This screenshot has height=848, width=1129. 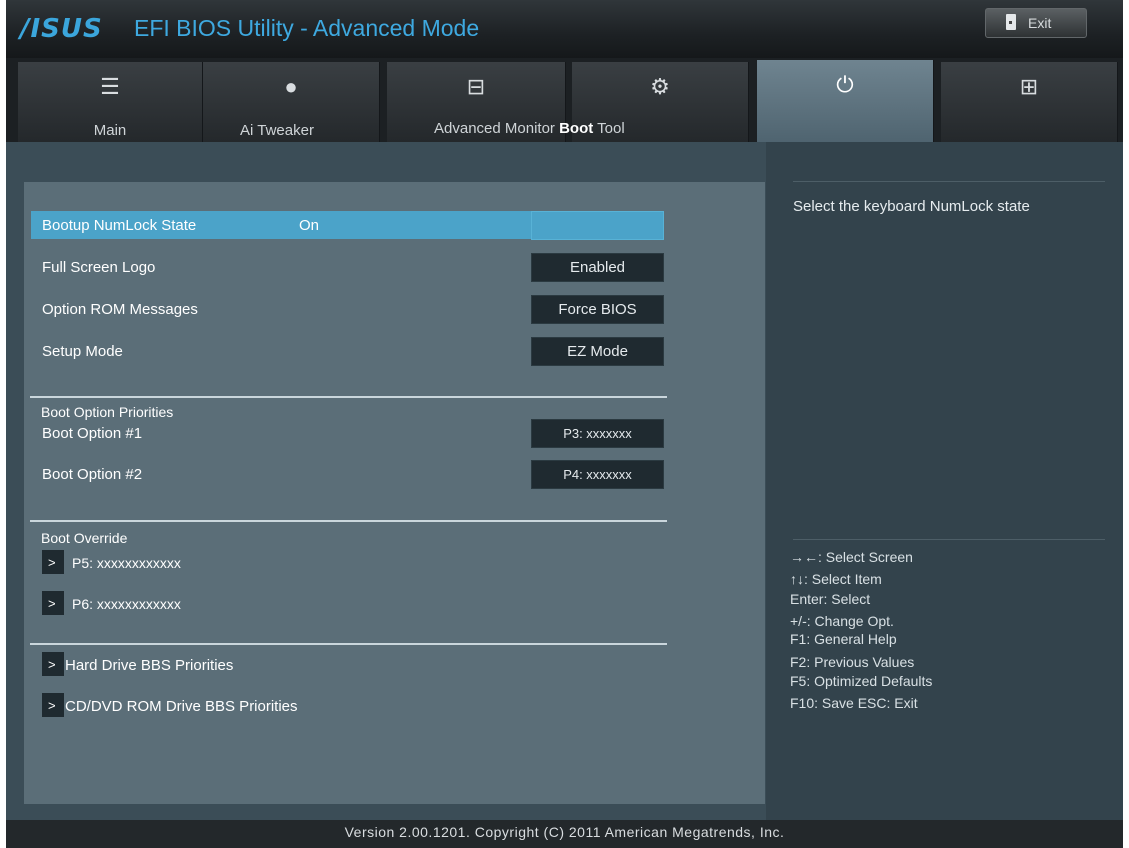 What do you see at coordinates (120, 309) in the screenshot?
I see `setting-label: Option ROM Messages` at bounding box center [120, 309].